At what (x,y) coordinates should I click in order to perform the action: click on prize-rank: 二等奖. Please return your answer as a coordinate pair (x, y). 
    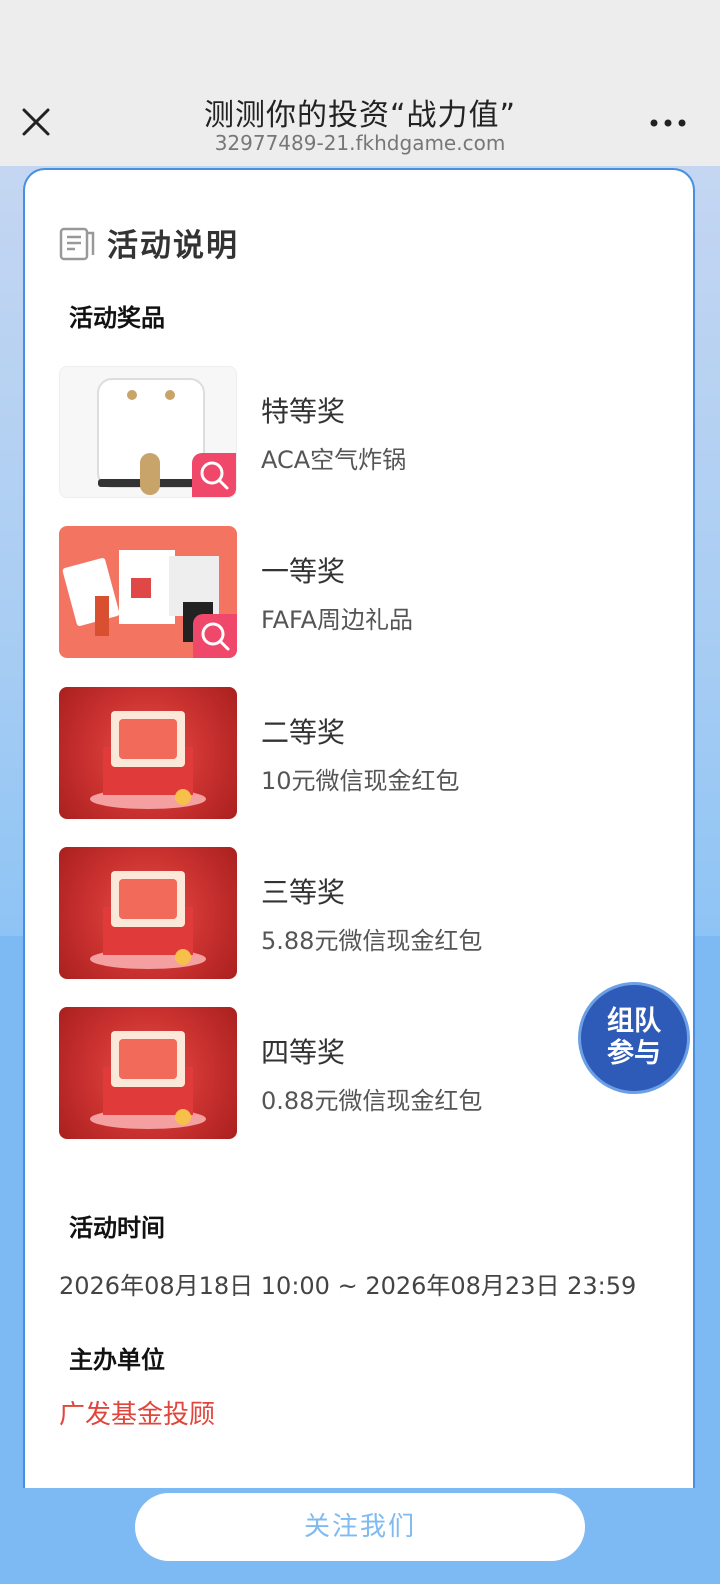
    Looking at the image, I should click on (303, 732).